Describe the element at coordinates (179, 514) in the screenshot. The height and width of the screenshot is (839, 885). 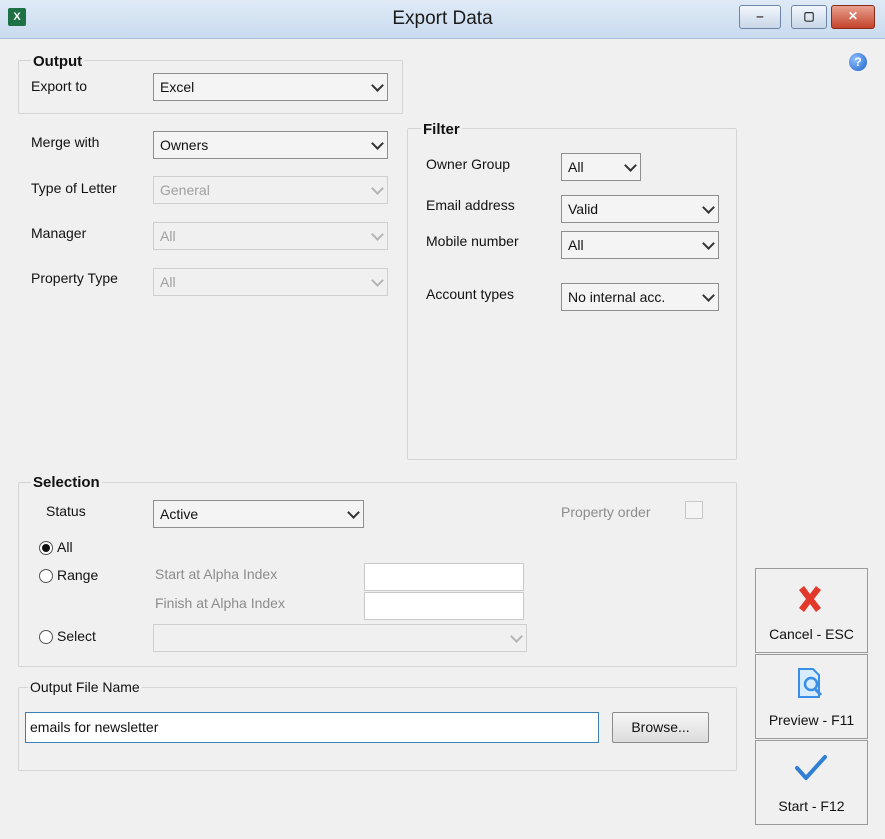
I see `status-value: Active` at that location.